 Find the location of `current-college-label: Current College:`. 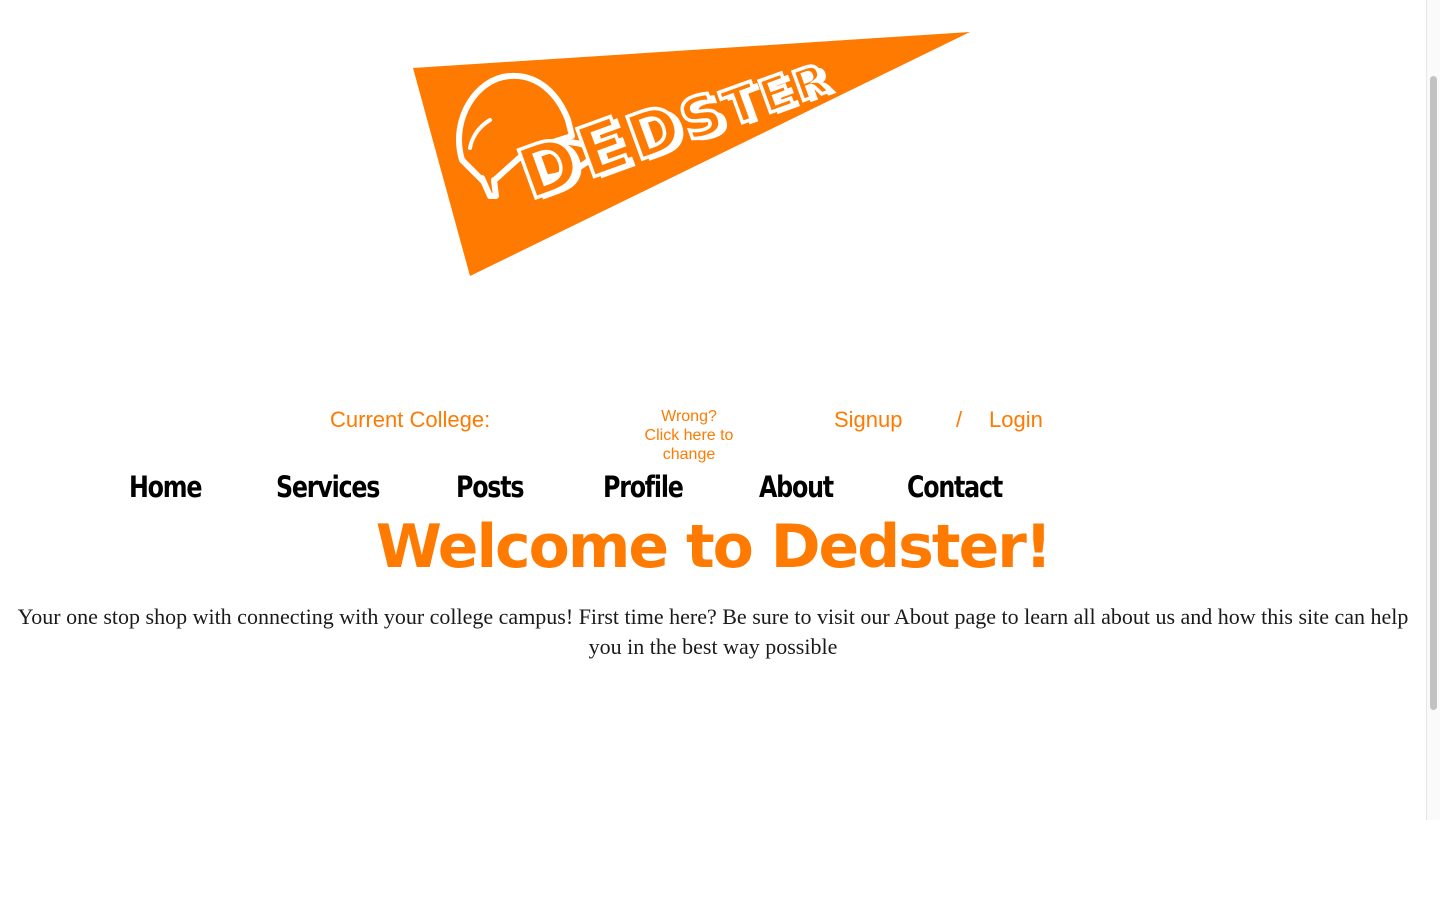

current-college-label: Current College: is located at coordinates (410, 419).